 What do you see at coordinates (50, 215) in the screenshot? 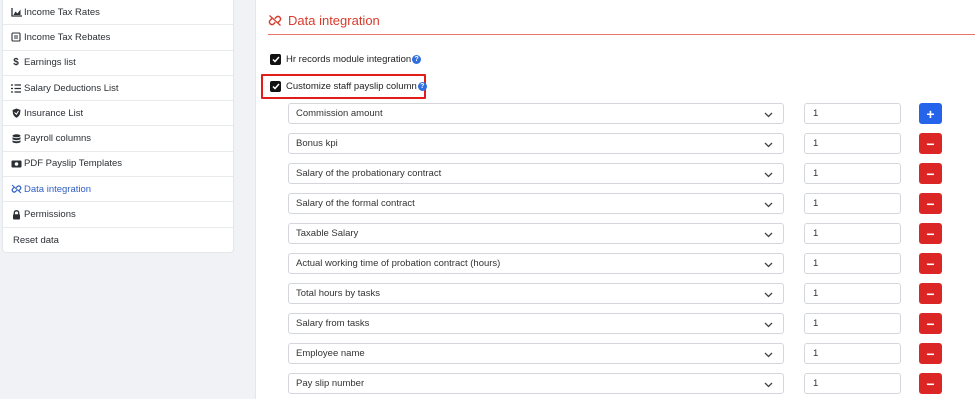
I see `sidebar-item-label: Permissions` at bounding box center [50, 215].